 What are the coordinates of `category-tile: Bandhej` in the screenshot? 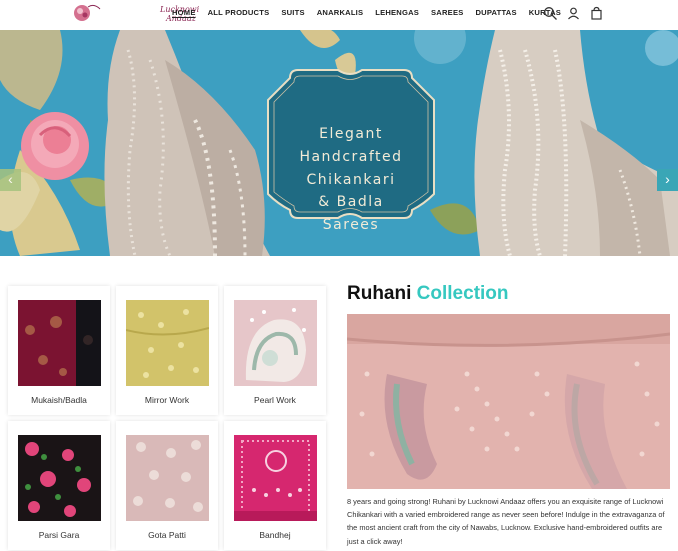 It's located at (275, 485).